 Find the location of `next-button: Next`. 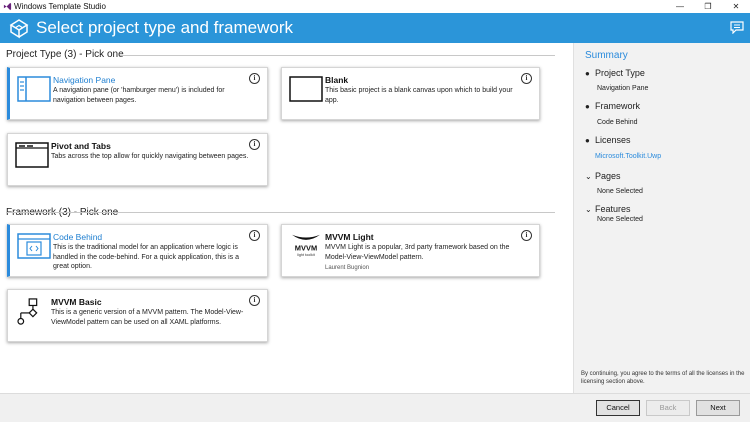

next-button: Next is located at coordinates (718, 408).